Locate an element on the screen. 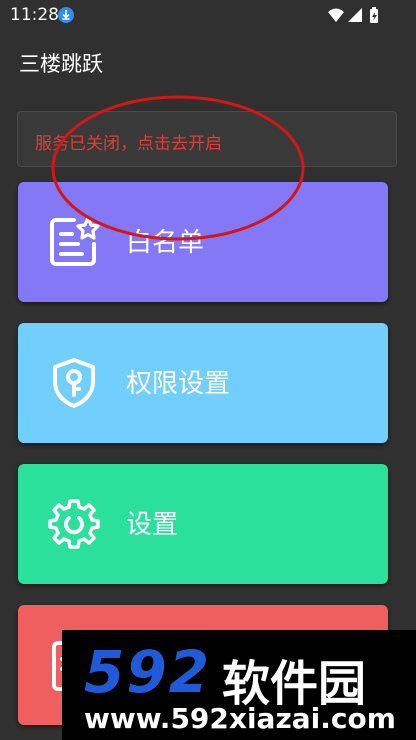 This screenshot has width=416, height=740. permission-settings-label: 权限设置 is located at coordinates (178, 384).